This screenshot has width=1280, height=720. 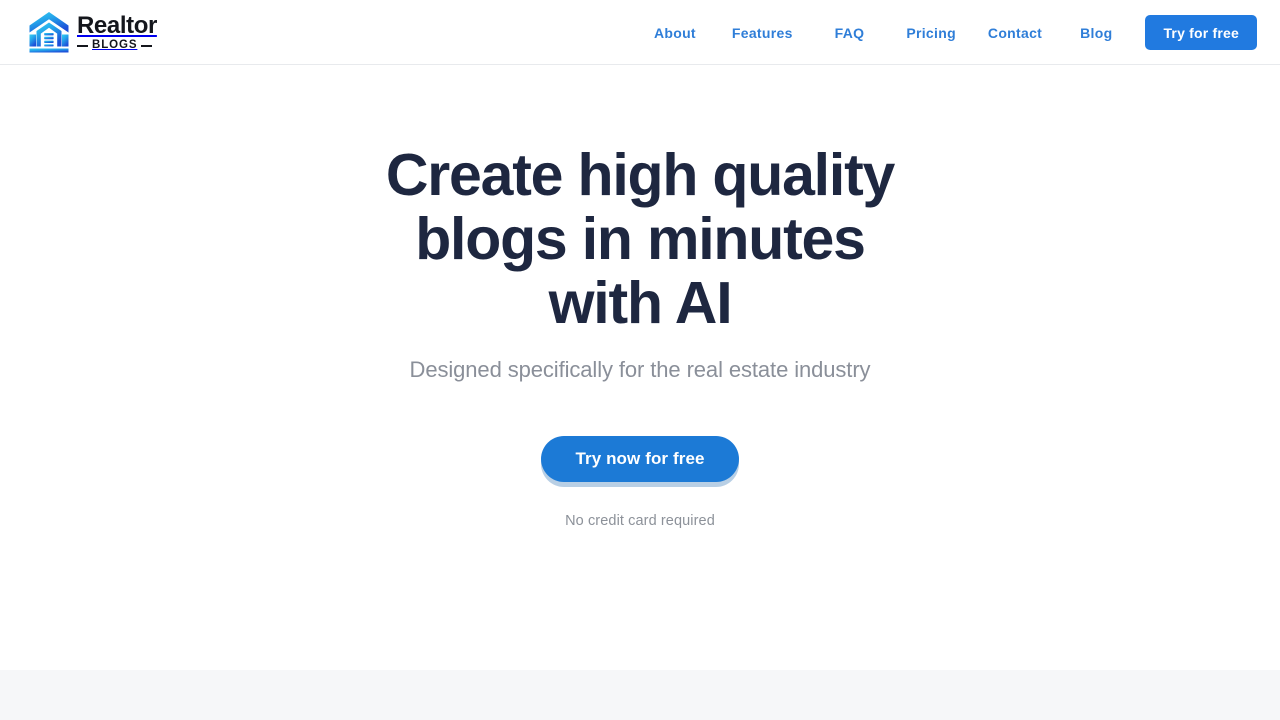 What do you see at coordinates (1201, 32) in the screenshot?
I see `header-try-for-free-button: Try for free` at bounding box center [1201, 32].